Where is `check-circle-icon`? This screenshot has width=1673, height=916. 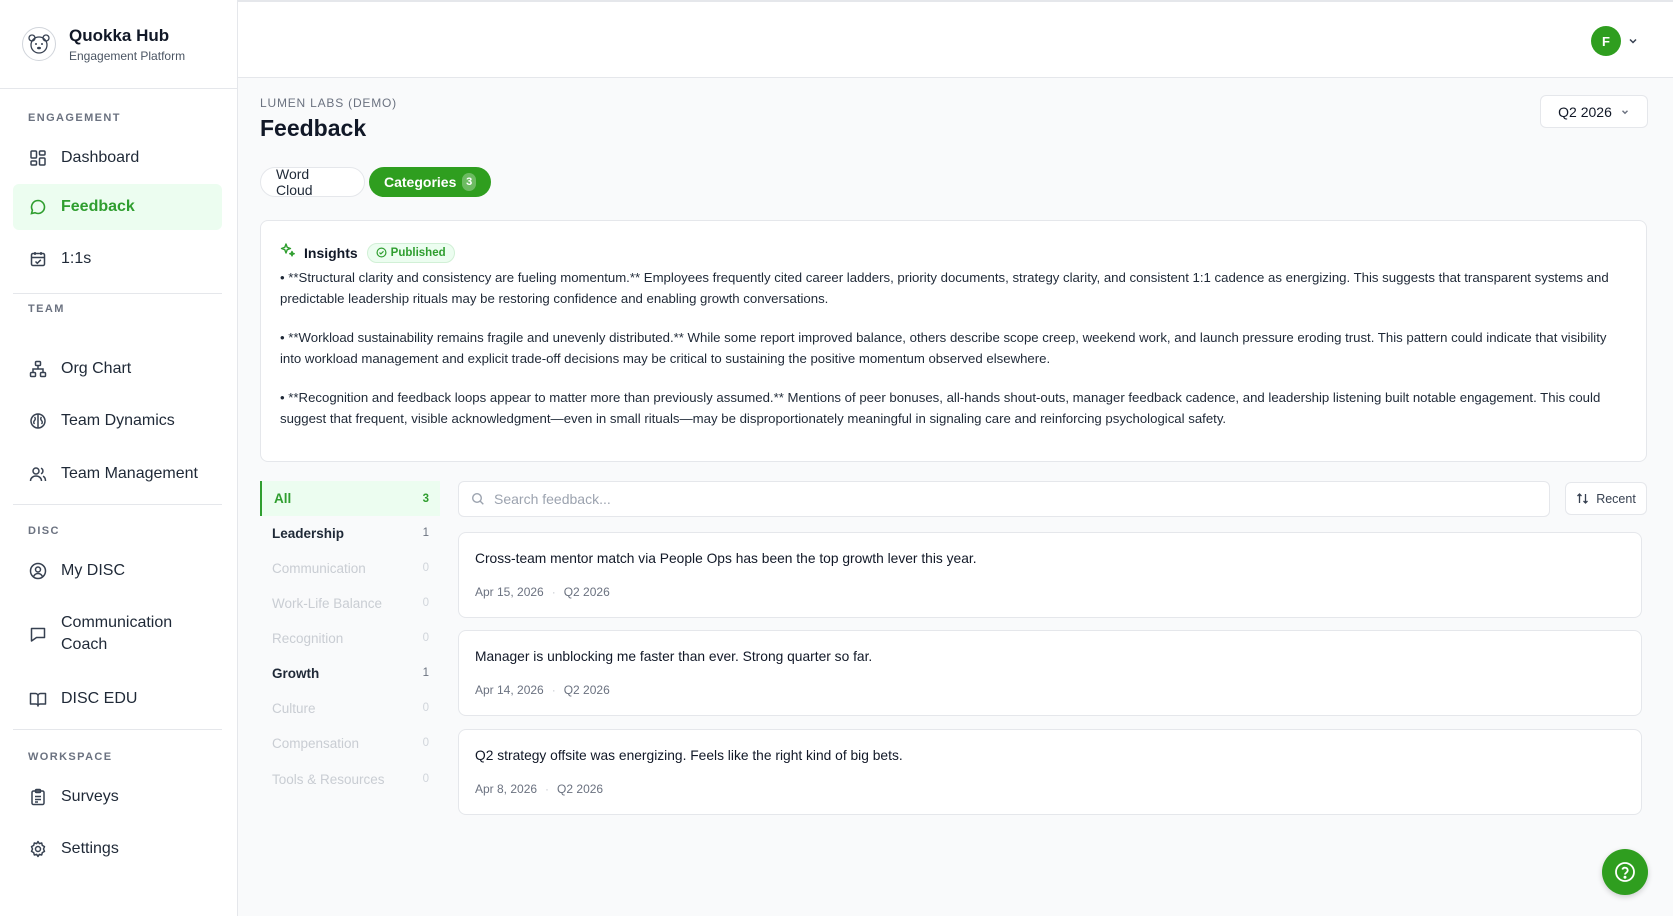
check-circle-icon is located at coordinates (381, 252).